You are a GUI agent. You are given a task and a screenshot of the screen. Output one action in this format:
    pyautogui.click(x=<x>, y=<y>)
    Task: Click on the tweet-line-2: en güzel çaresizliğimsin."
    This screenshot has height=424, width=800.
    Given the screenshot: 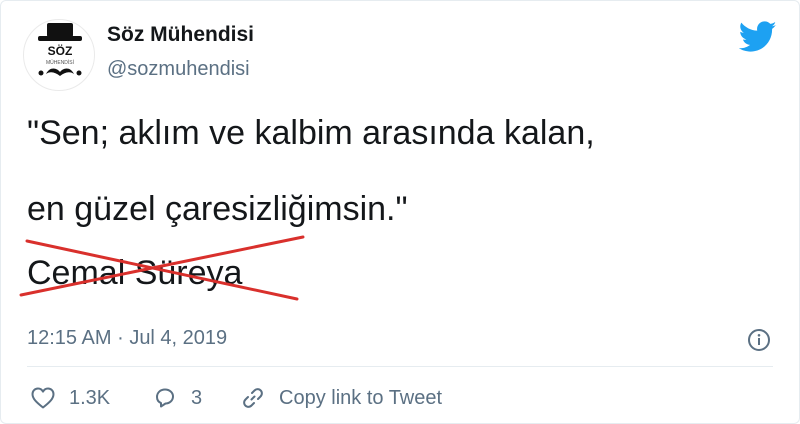 What is the action you would take?
    pyautogui.click(x=217, y=209)
    